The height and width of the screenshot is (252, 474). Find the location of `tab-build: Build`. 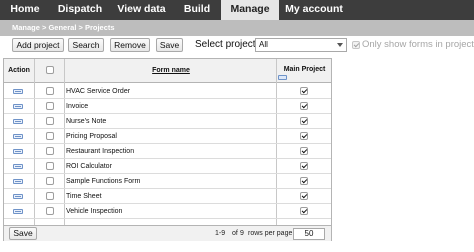

tab-build: Build is located at coordinates (197, 10).